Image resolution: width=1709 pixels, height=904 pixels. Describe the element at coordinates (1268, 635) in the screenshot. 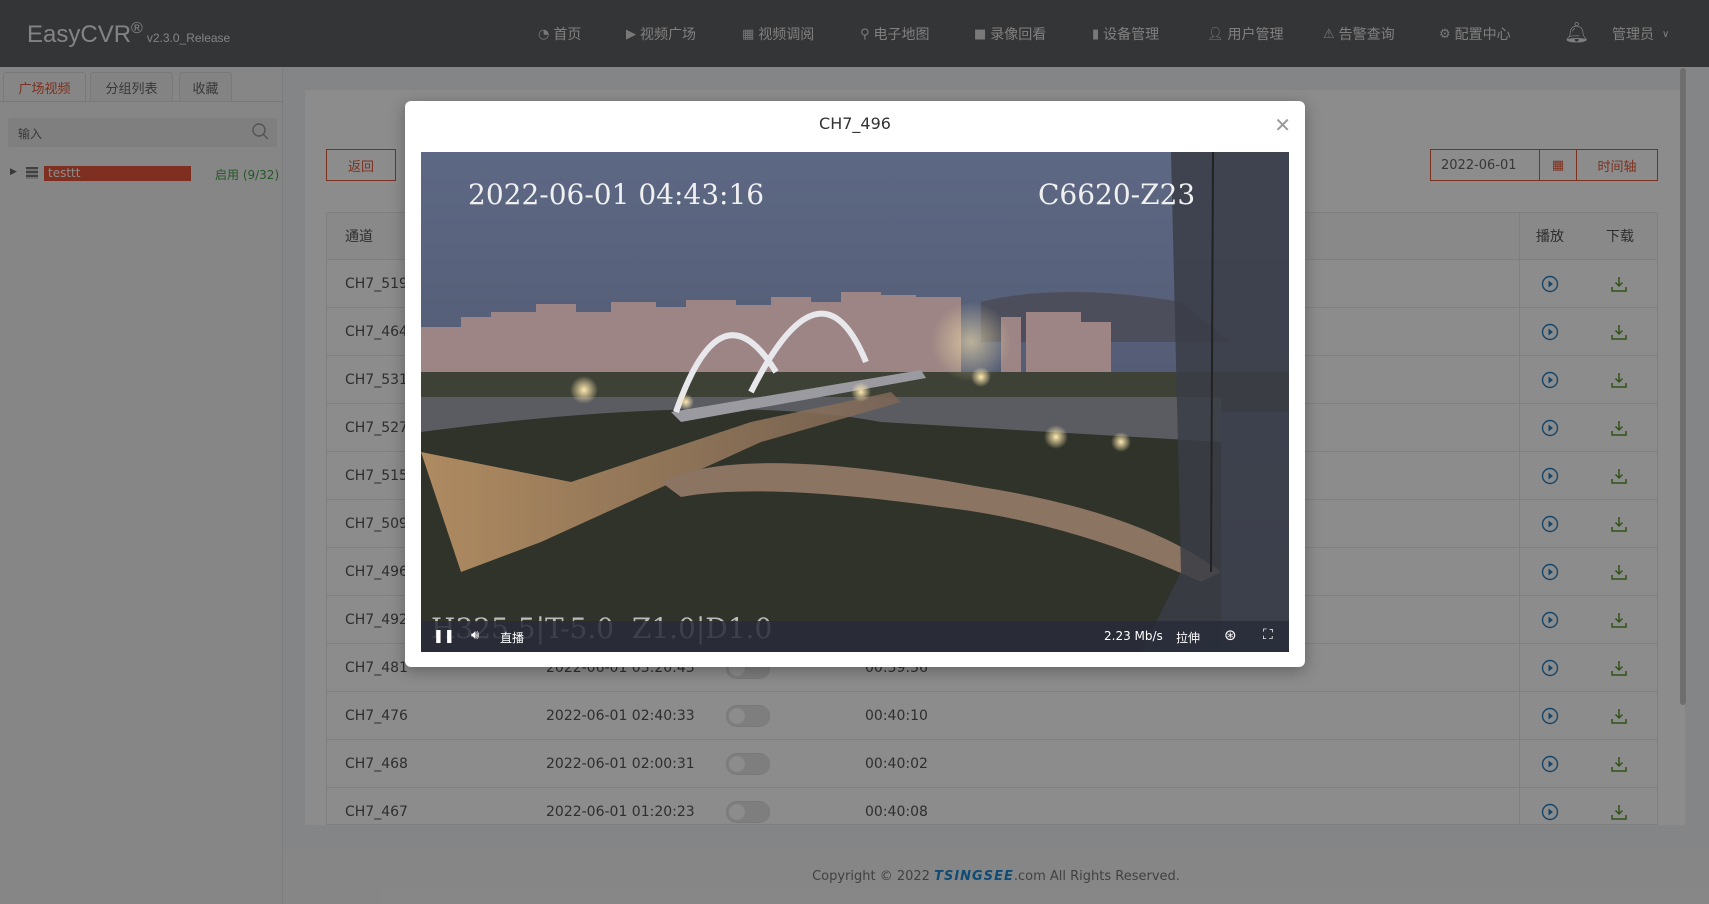

I see `fullscreen-icon: ⛶` at that location.